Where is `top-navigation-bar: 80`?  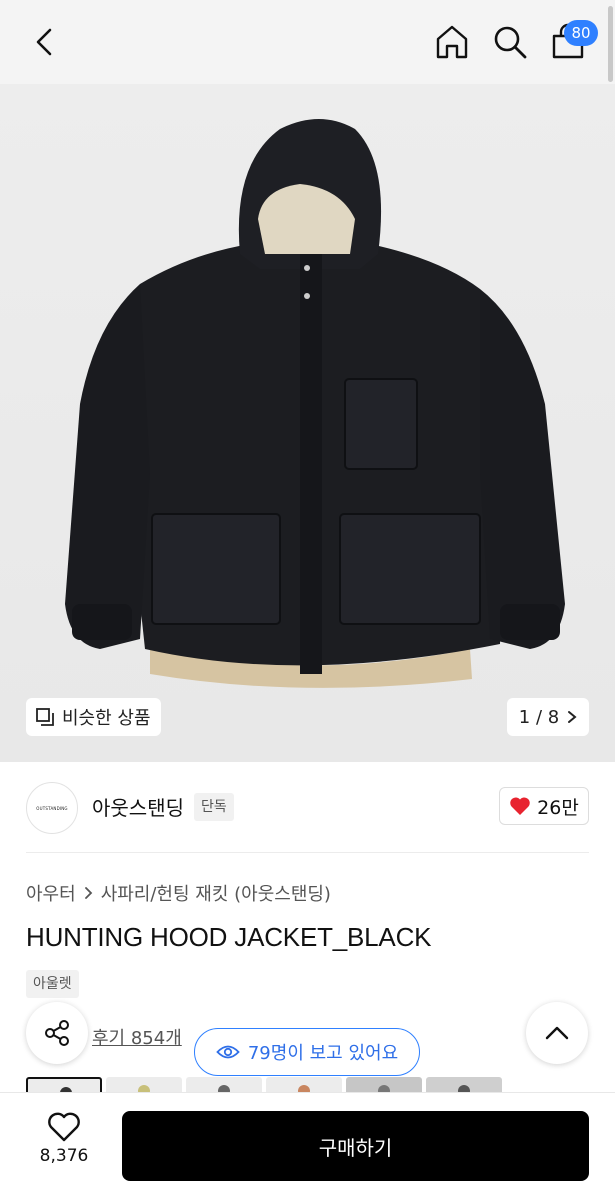
top-navigation-bar: 80 is located at coordinates (307, 42).